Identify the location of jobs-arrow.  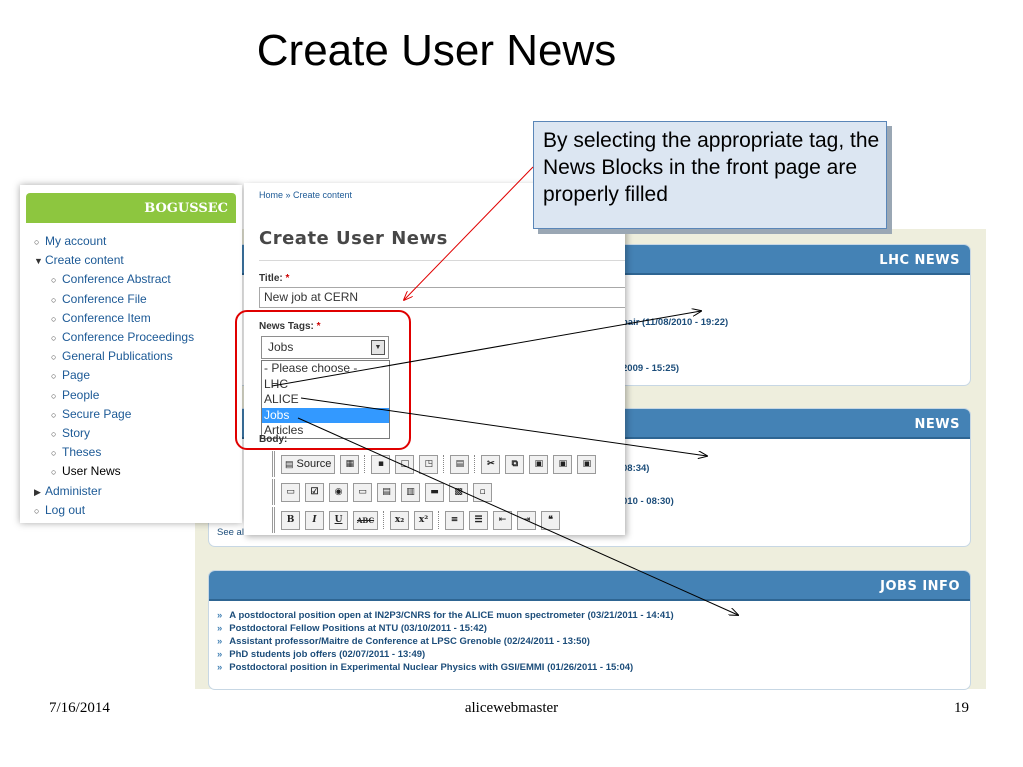
(517, 516).